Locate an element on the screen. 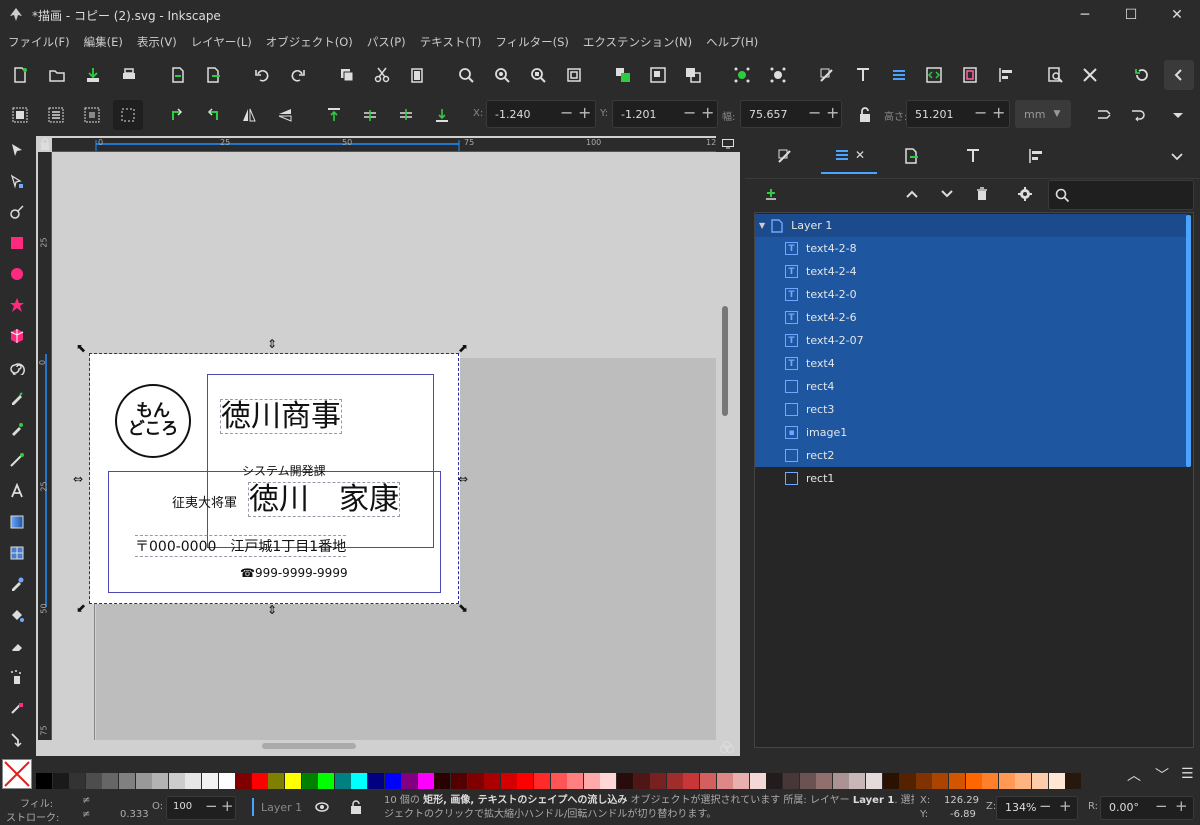 The image size is (1200, 825). close-button: ✕ is located at coordinates (1177, 15).